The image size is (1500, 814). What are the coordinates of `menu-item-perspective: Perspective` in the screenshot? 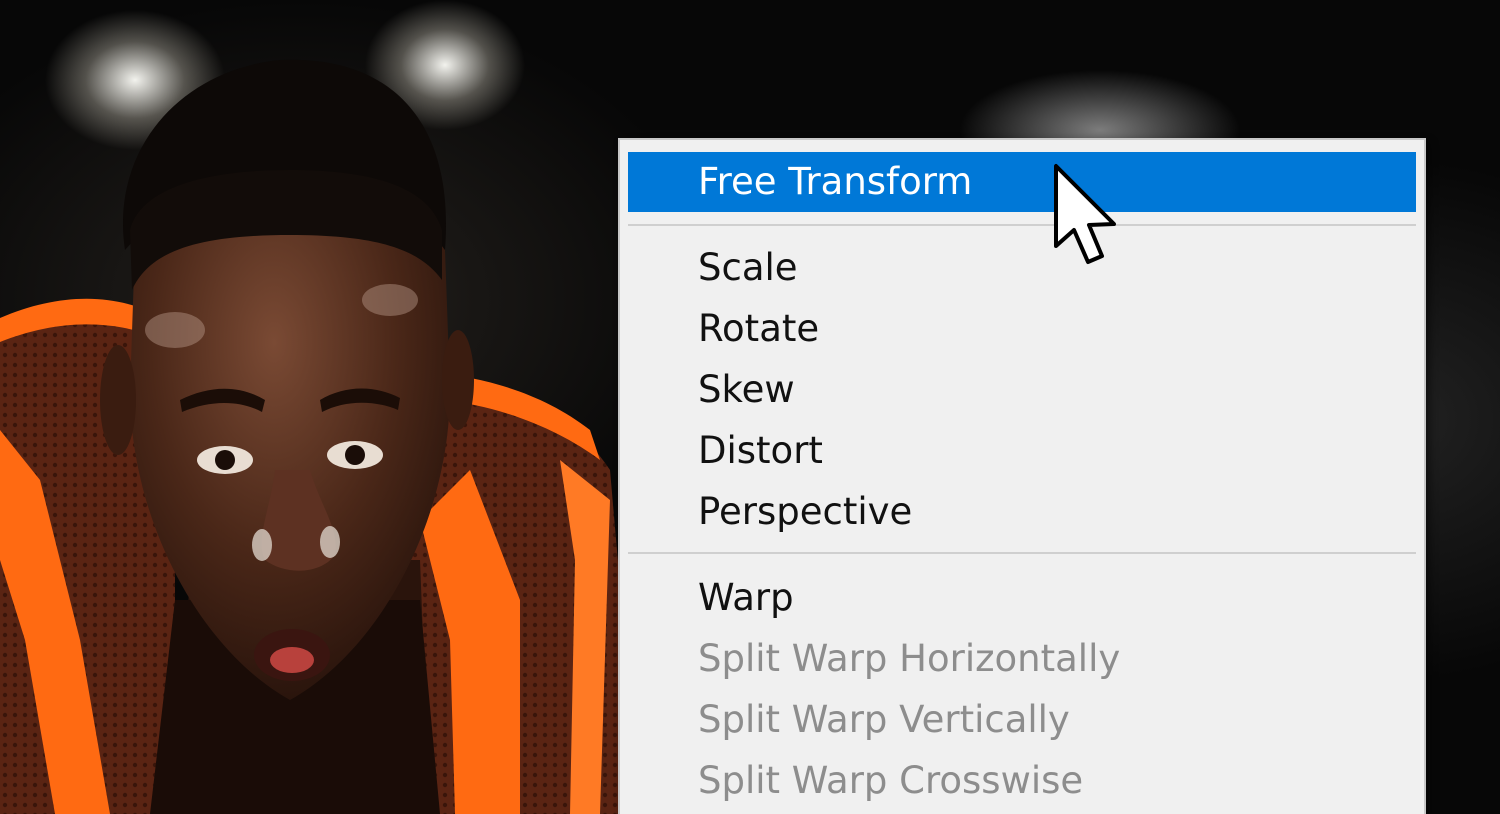 It's located at (1022, 512).